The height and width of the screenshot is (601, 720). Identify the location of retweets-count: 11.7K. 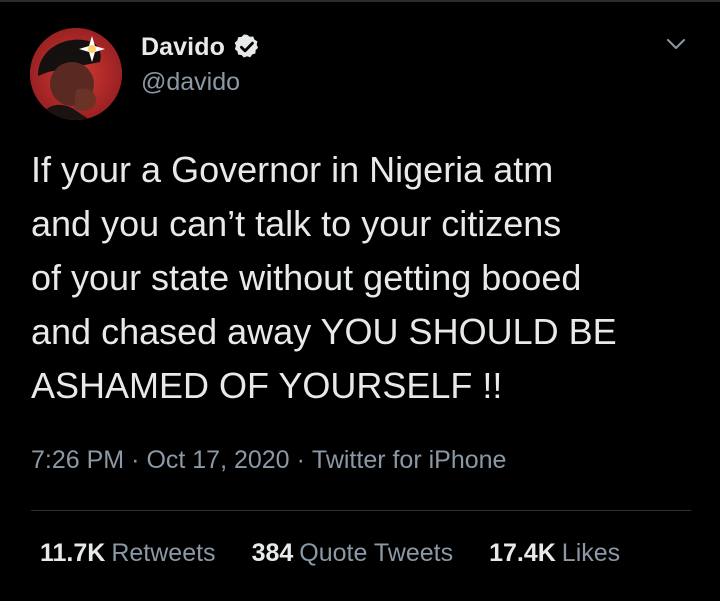
(73, 553).